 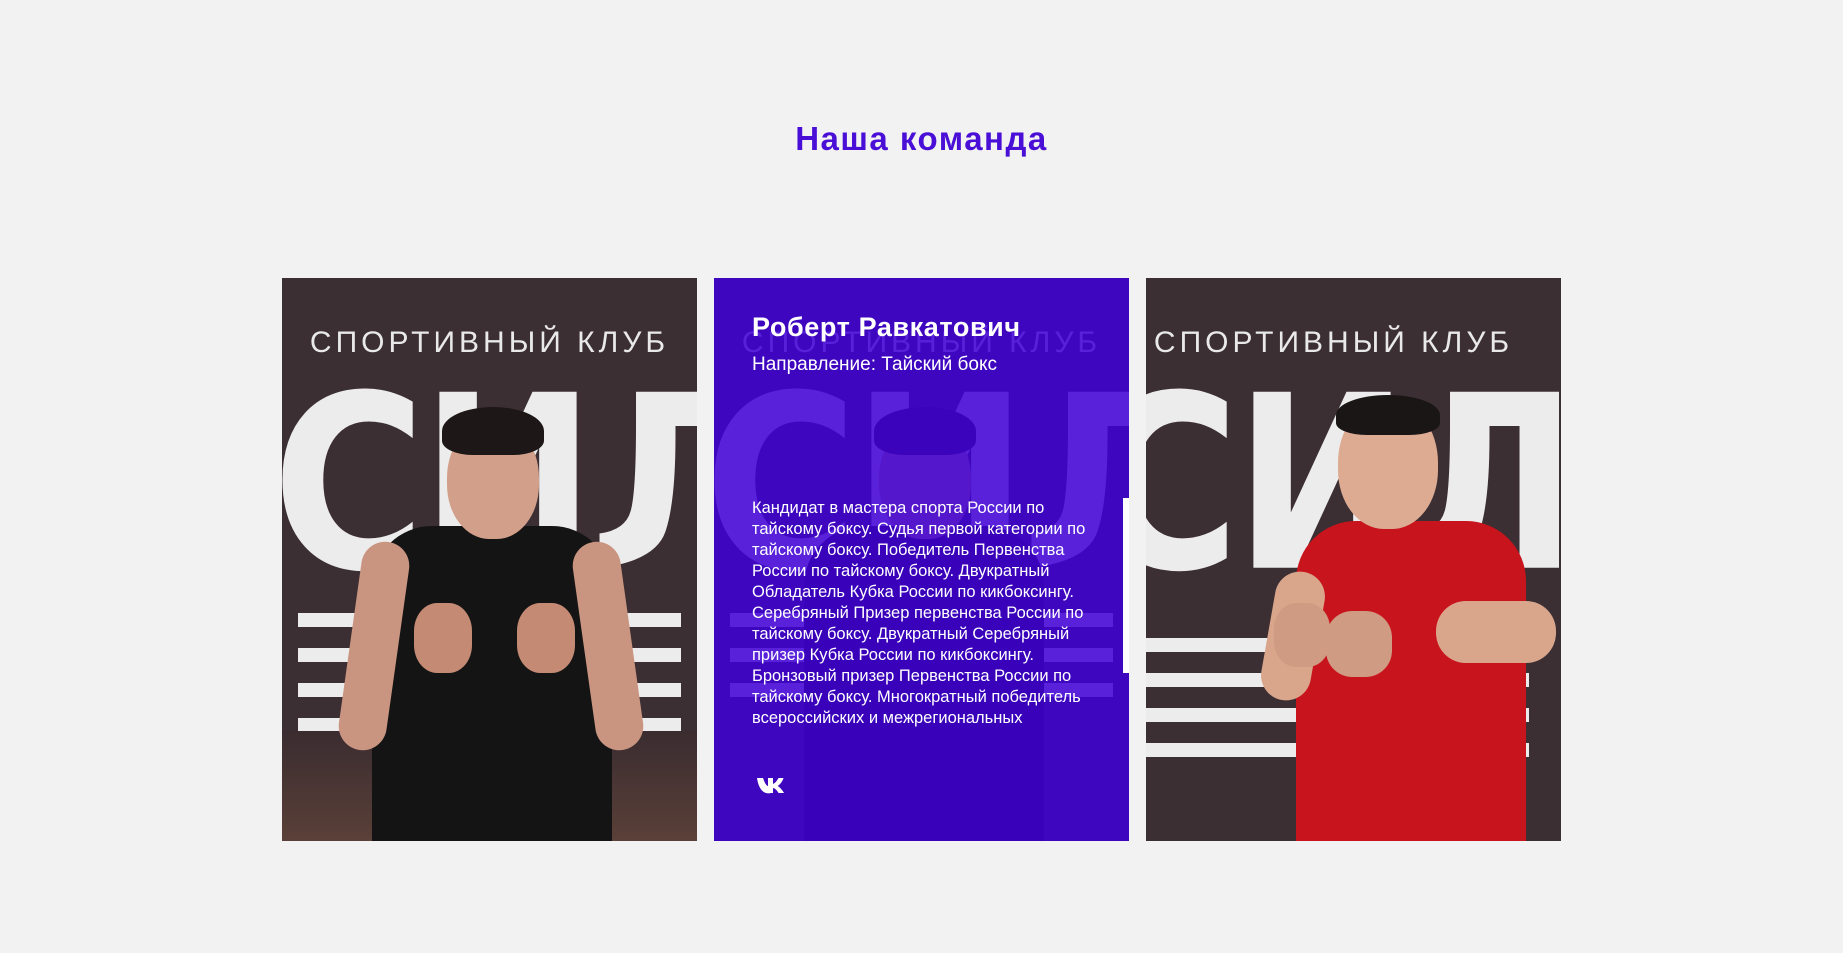 I want to click on section-title: Наша команда, so click(x=921, y=138).